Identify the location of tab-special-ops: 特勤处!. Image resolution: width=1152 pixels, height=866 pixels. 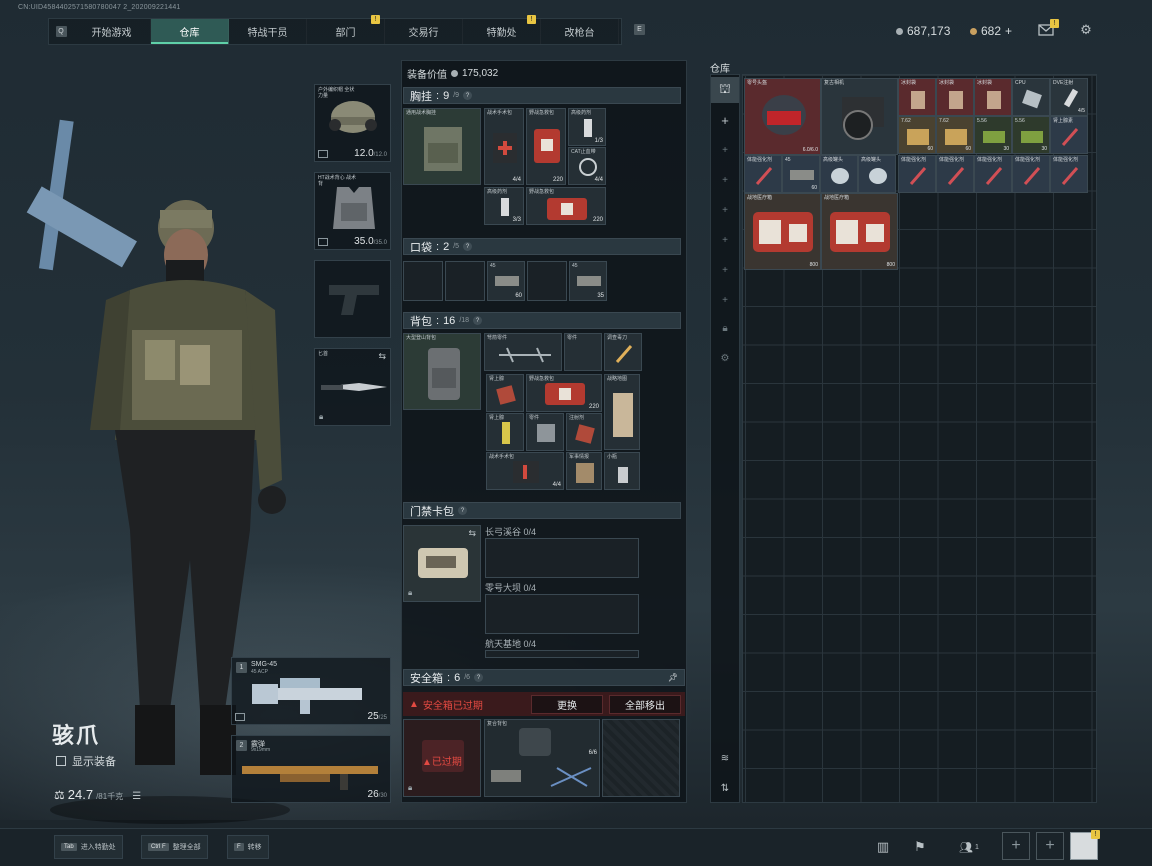
(502, 29).